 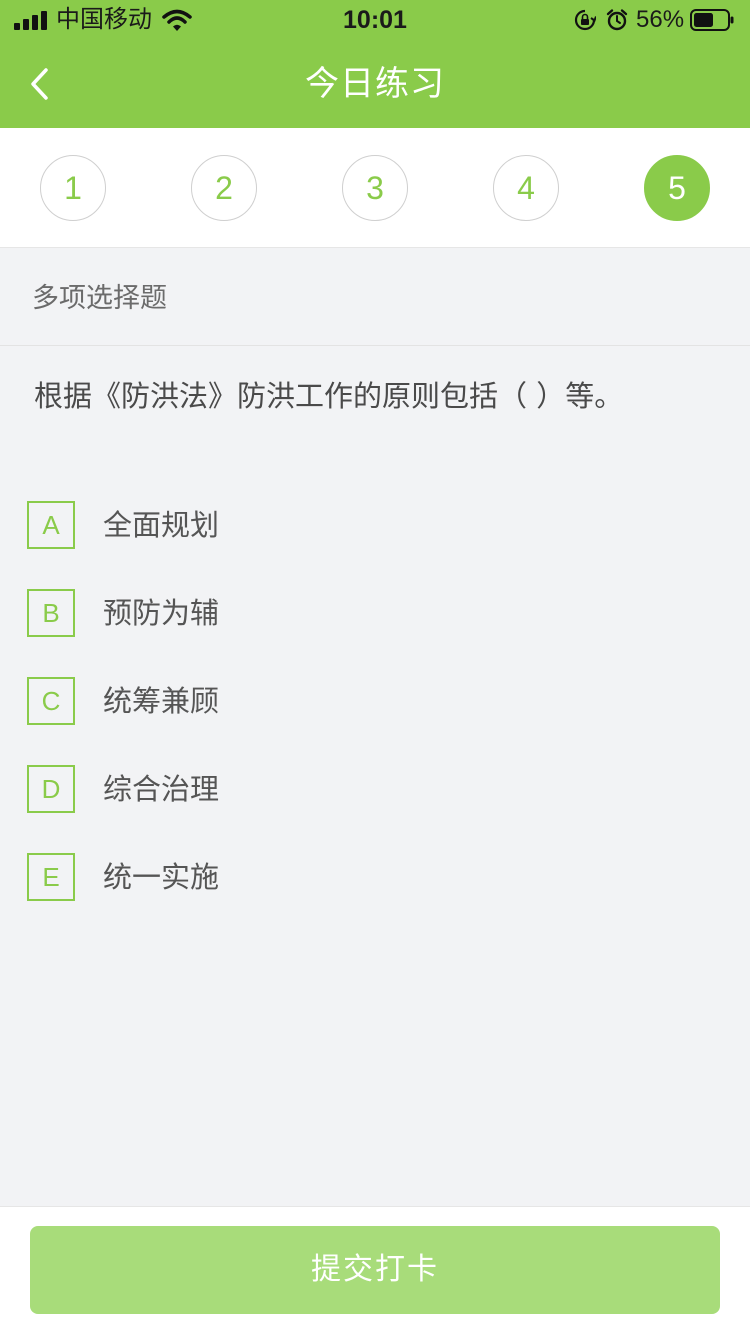 I want to click on page-title: 今日练习, so click(x=375, y=84).